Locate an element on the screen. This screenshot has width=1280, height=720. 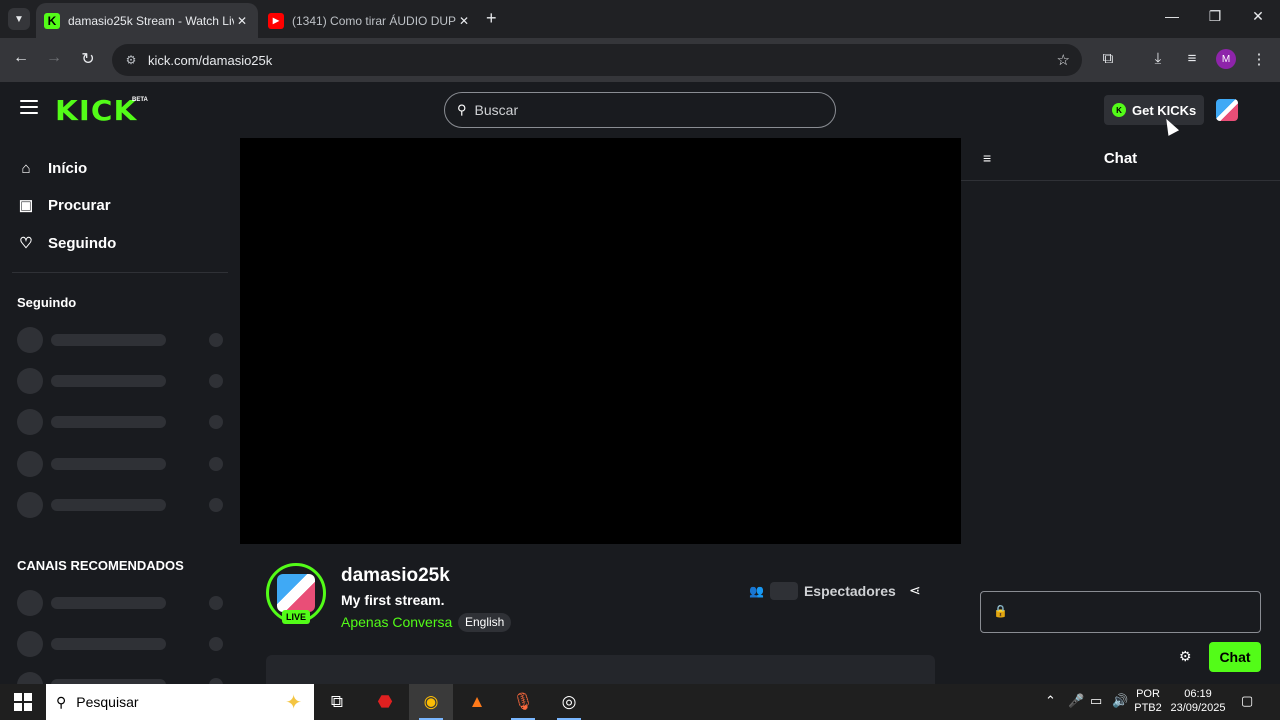
microphone-app-icon: 🎙 is located at coordinates (523, 702).